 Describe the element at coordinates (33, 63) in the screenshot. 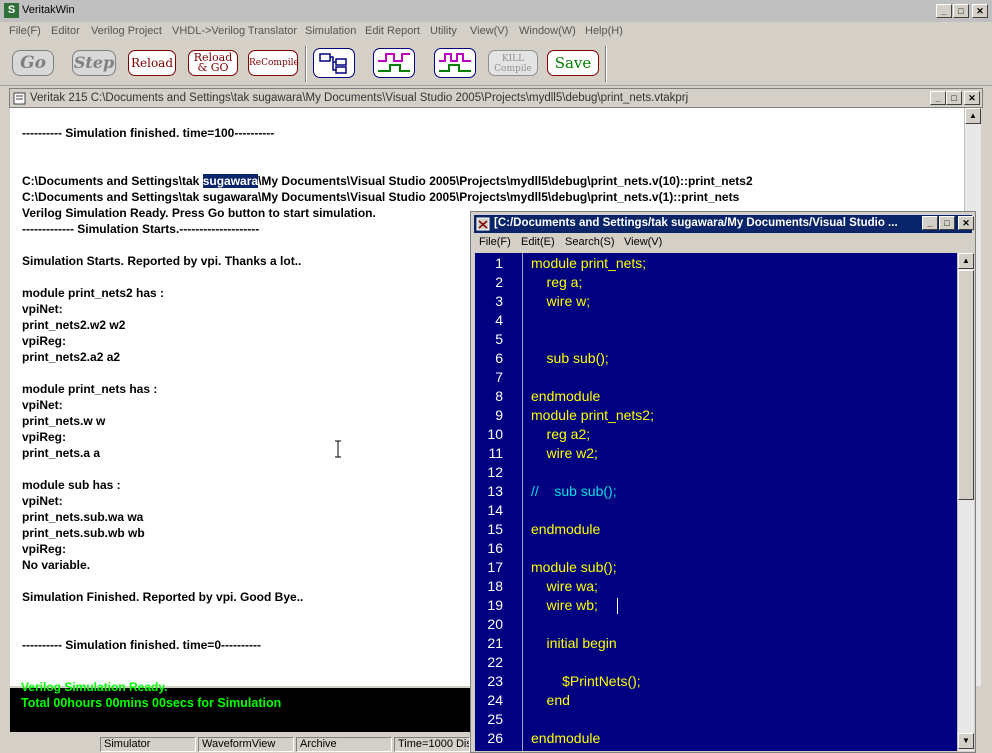

I see `go-button: Go` at that location.